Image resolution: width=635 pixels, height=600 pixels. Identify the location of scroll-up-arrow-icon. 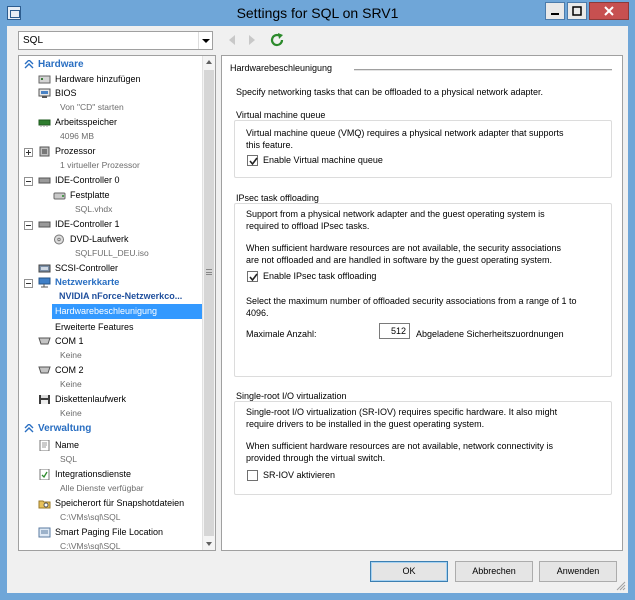
(209, 62).